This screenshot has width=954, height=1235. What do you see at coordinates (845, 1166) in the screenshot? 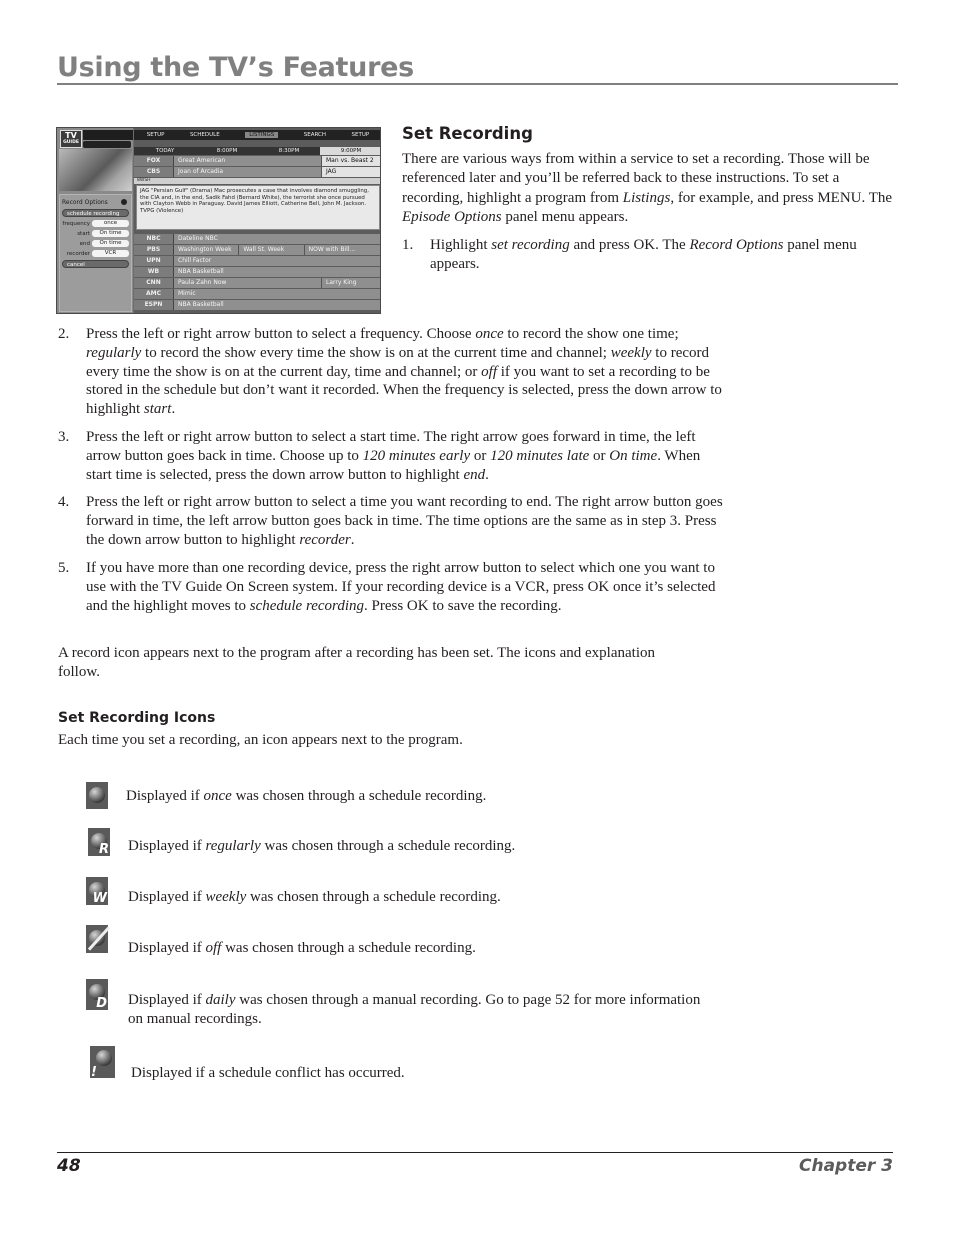
I see `chapter-label: Chapter 3` at bounding box center [845, 1166].